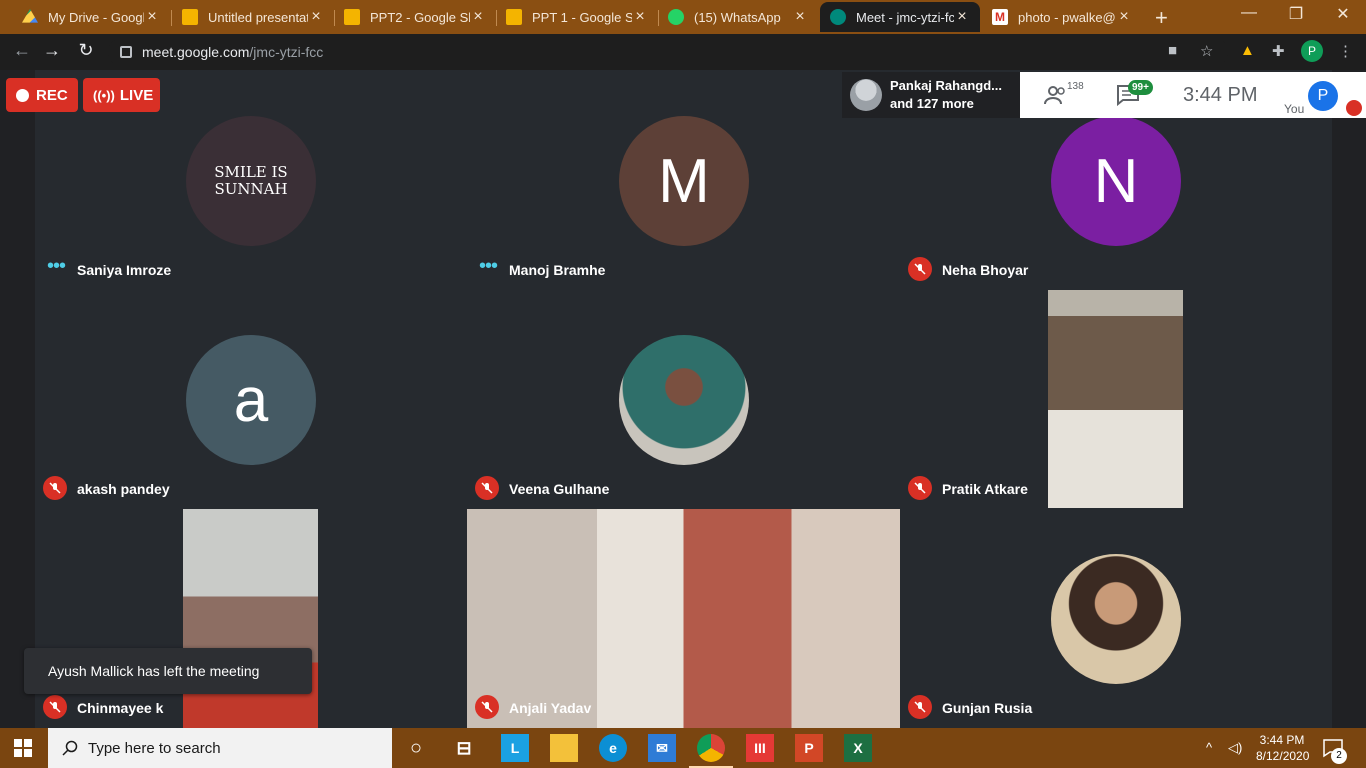  I want to click on participant-tile: N Neha Bhoyar, so click(1116, 199).